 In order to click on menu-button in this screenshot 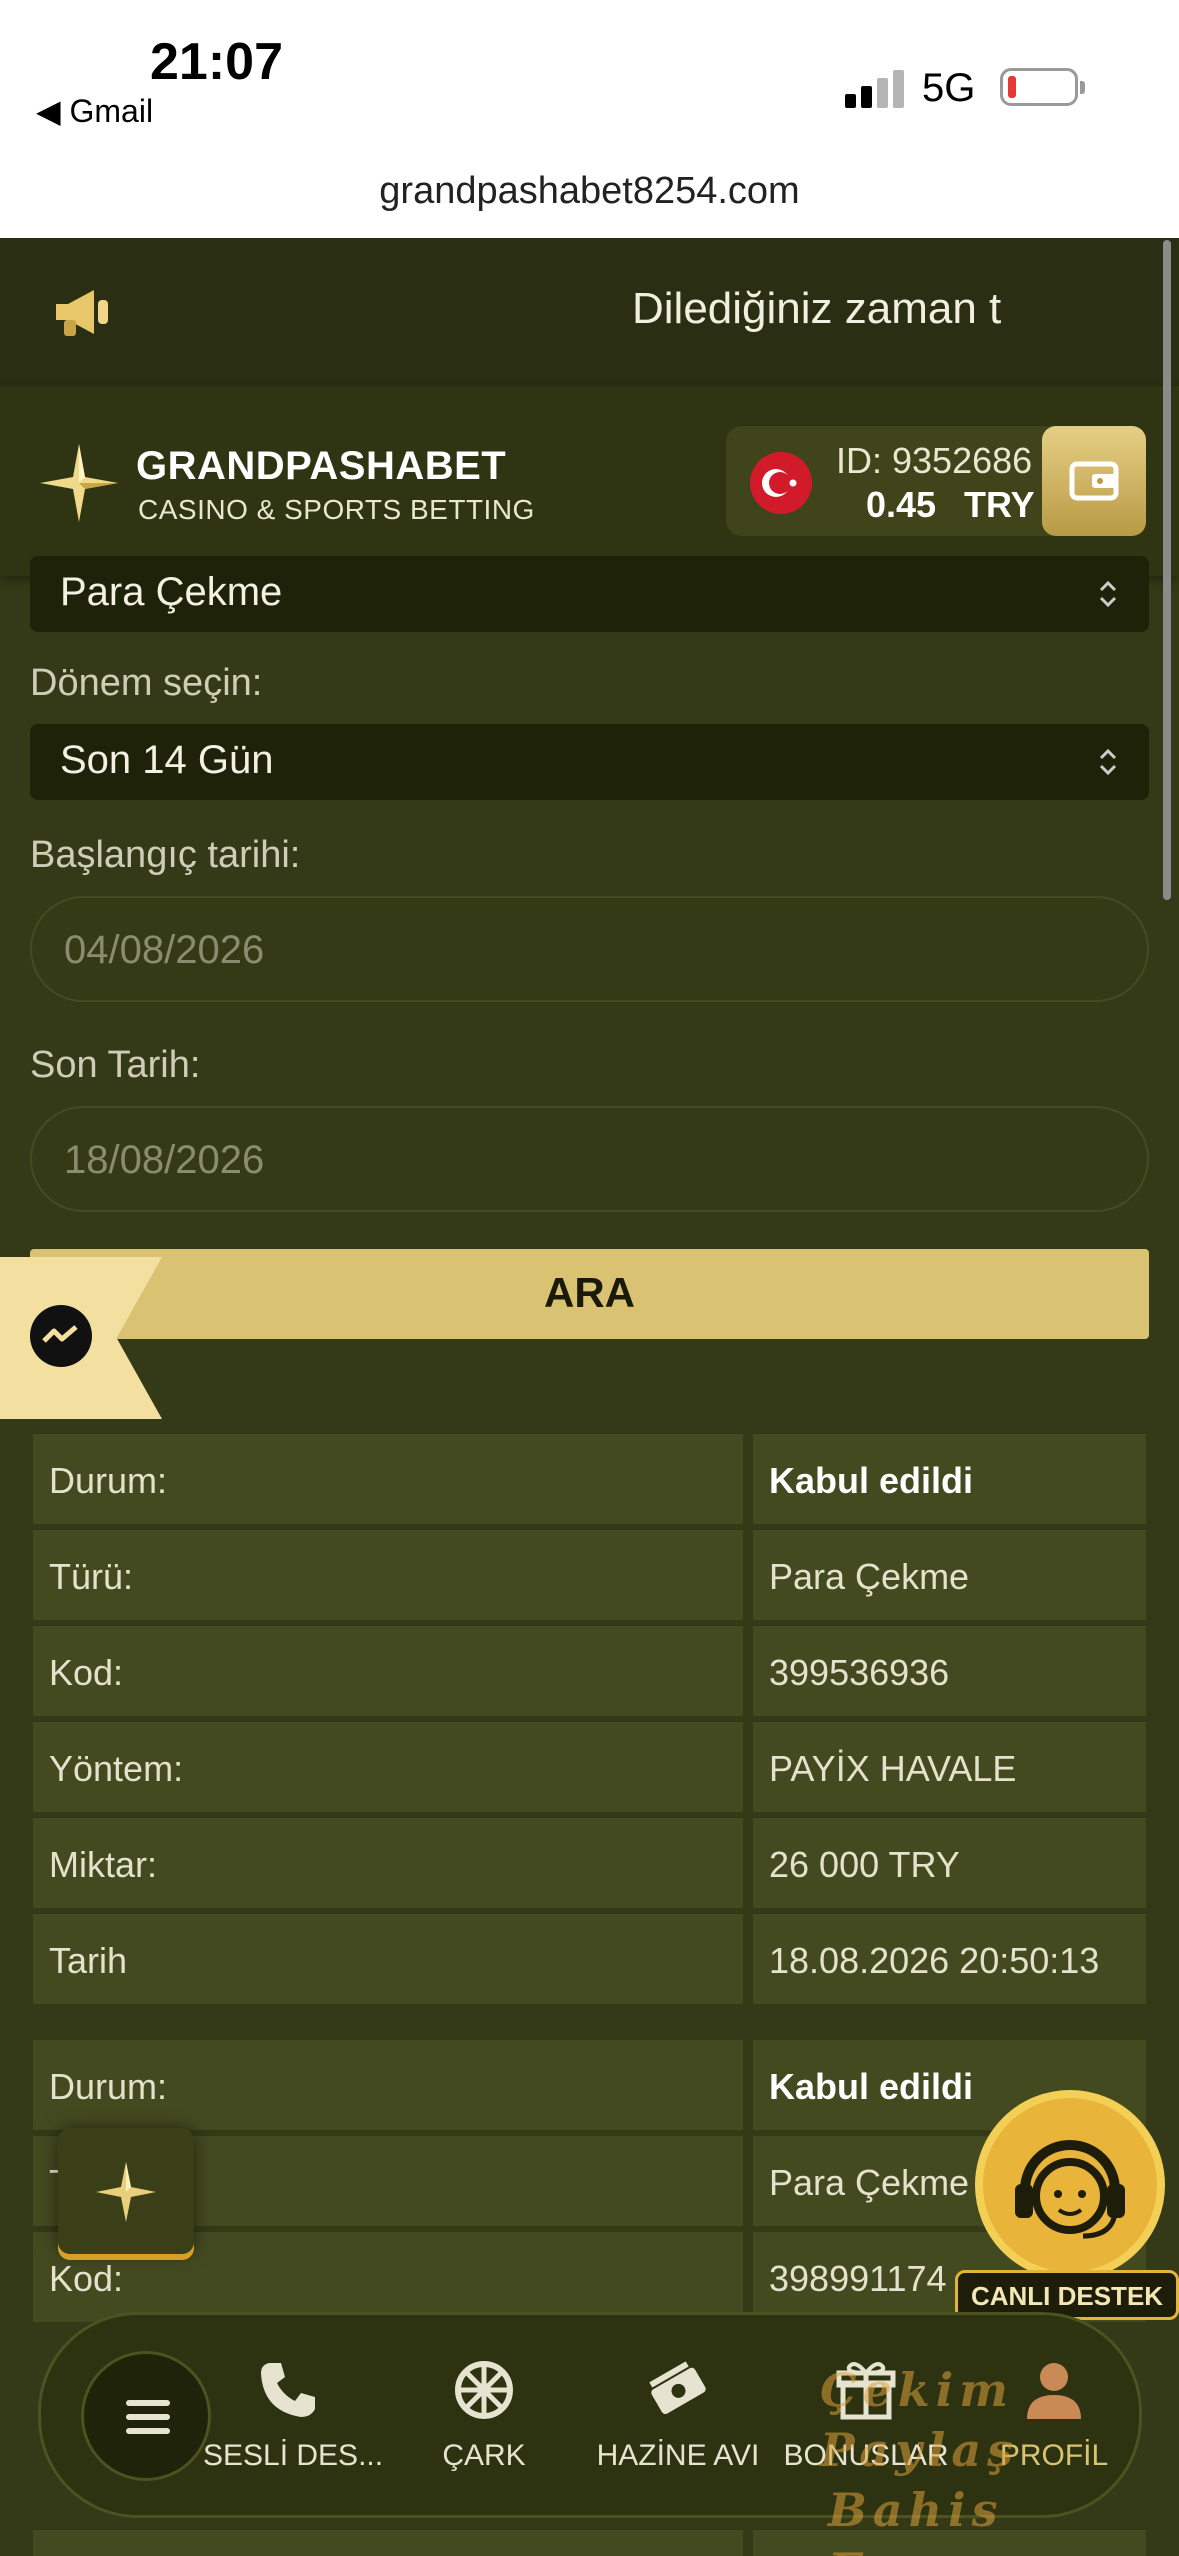, I will do `click(146, 2416)`.